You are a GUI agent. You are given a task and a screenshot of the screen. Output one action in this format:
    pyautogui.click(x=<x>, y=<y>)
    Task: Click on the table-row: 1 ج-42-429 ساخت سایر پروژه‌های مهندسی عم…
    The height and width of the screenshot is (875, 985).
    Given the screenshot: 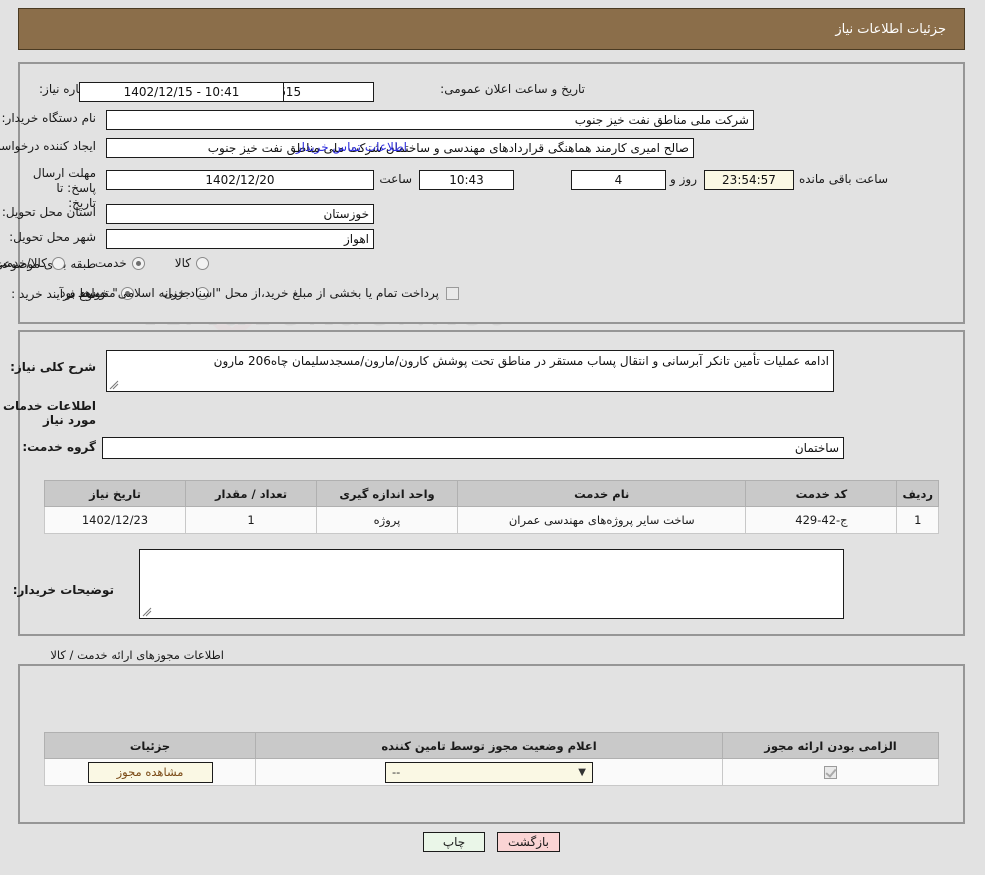 What is the action you would take?
    pyautogui.click(x=492, y=520)
    